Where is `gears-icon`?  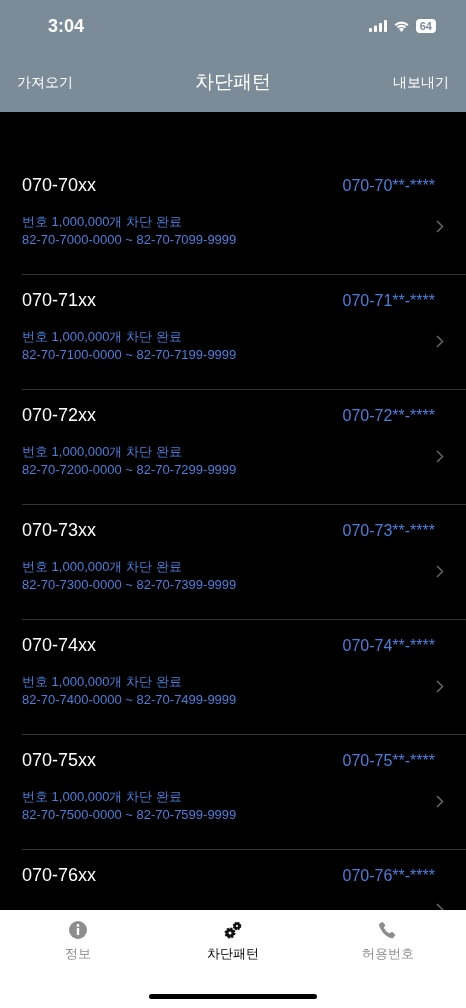 gears-icon is located at coordinates (233, 930).